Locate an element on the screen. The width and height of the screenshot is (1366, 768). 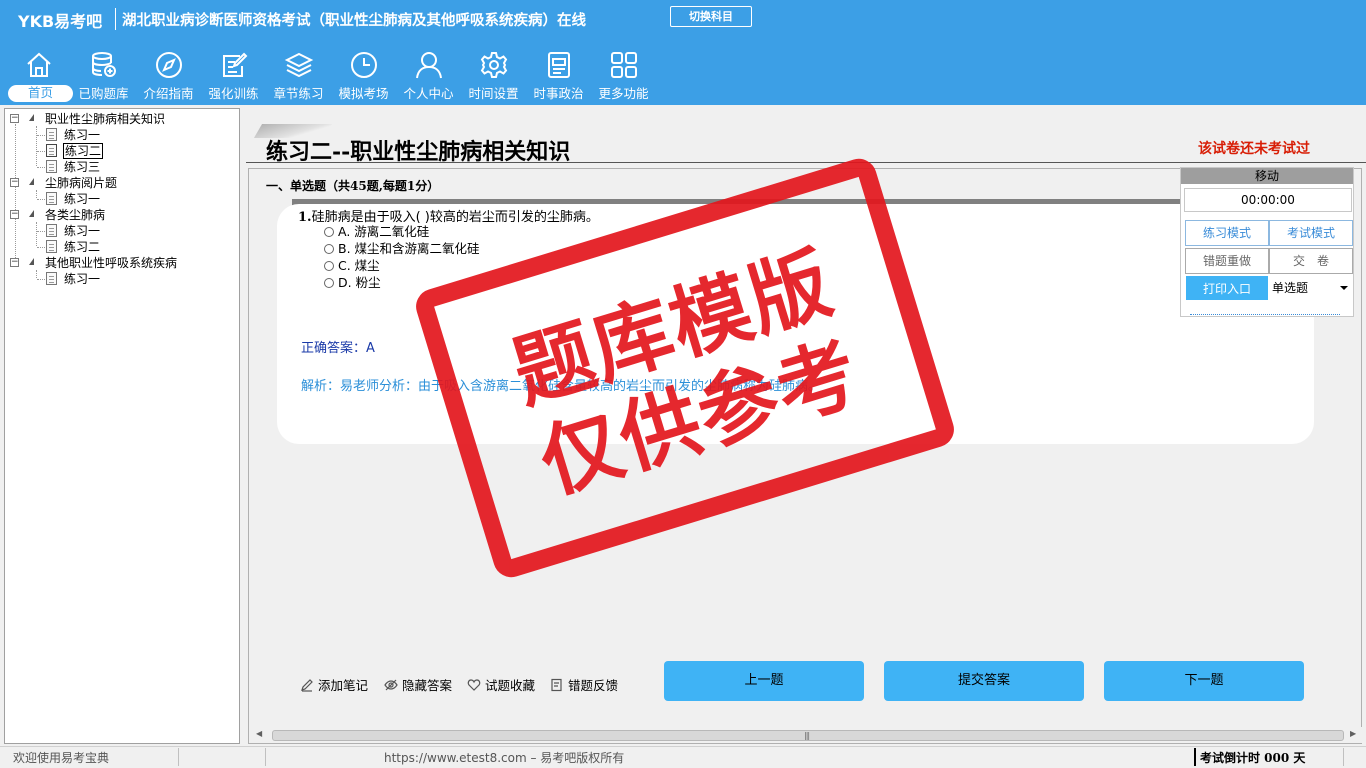
nav-time-settings: 时间设置 is located at coordinates (493, 76).